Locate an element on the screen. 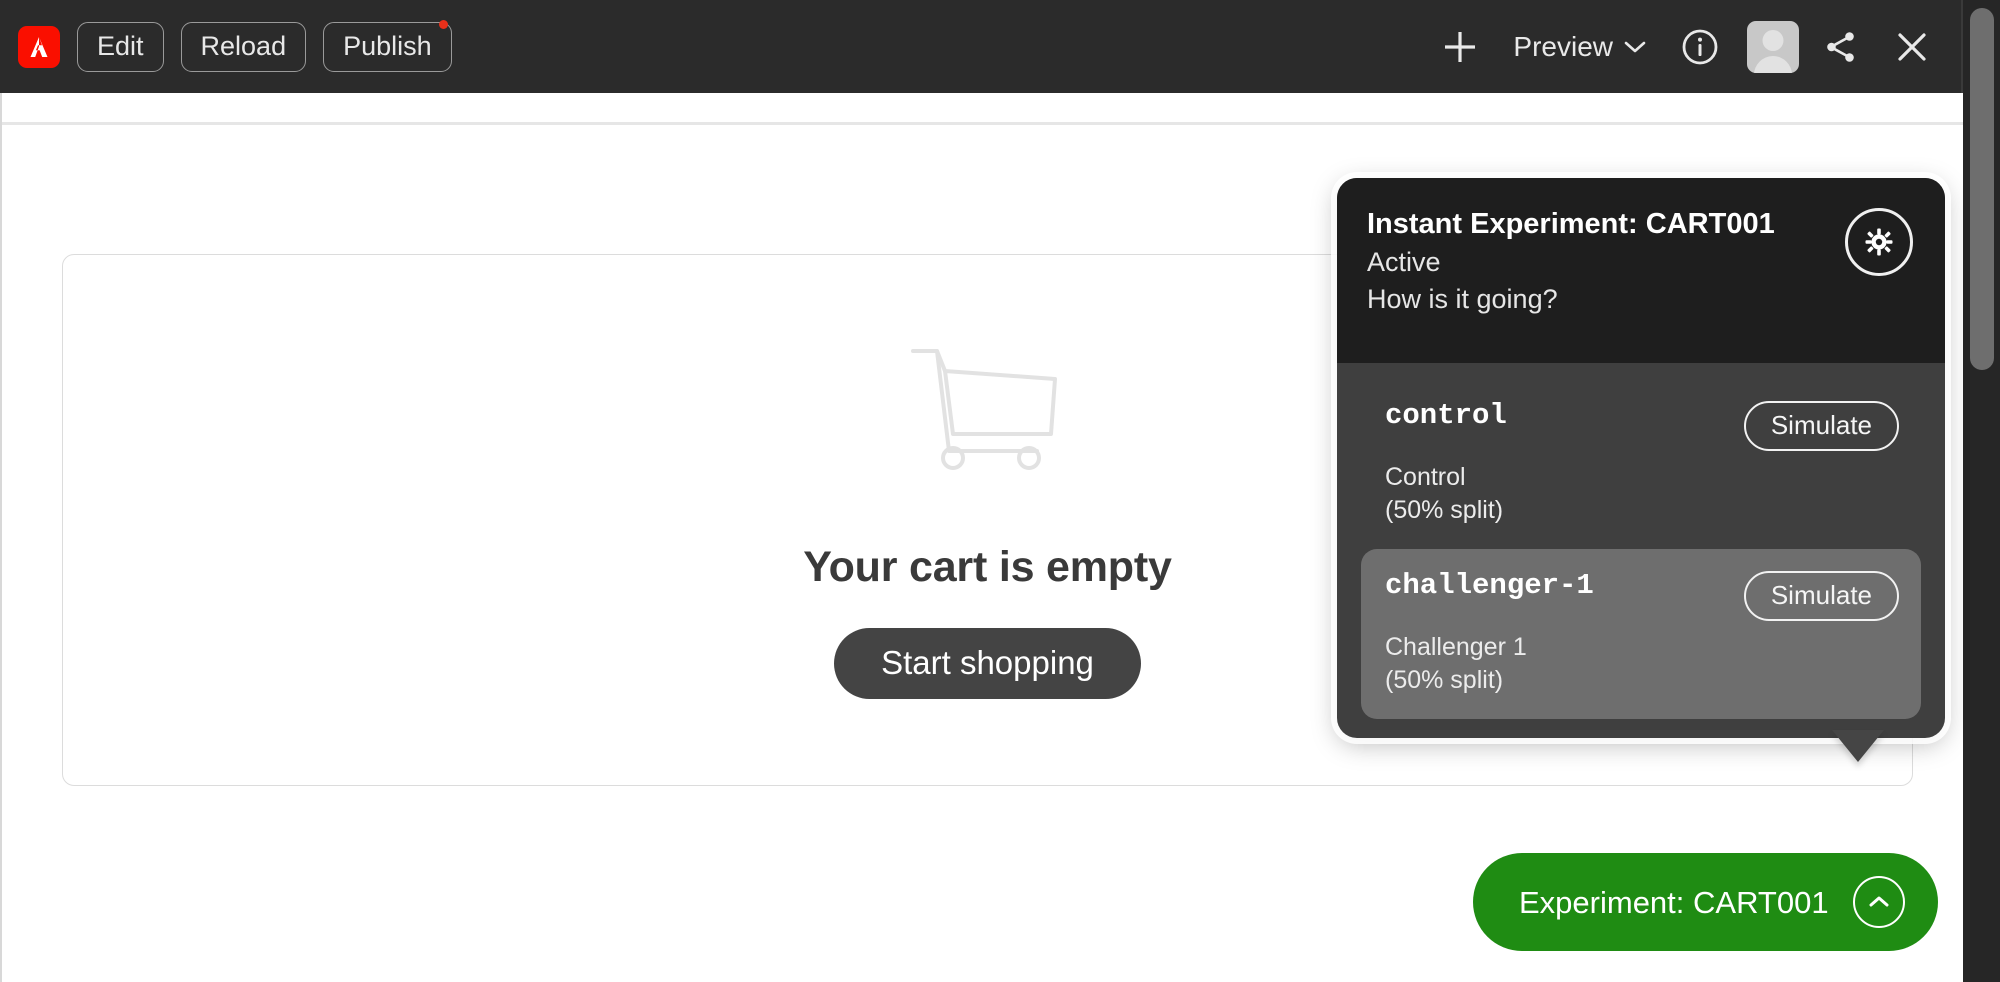 This screenshot has height=982, width=2000. preview-dropdown: Preview is located at coordinates (1578, 47).